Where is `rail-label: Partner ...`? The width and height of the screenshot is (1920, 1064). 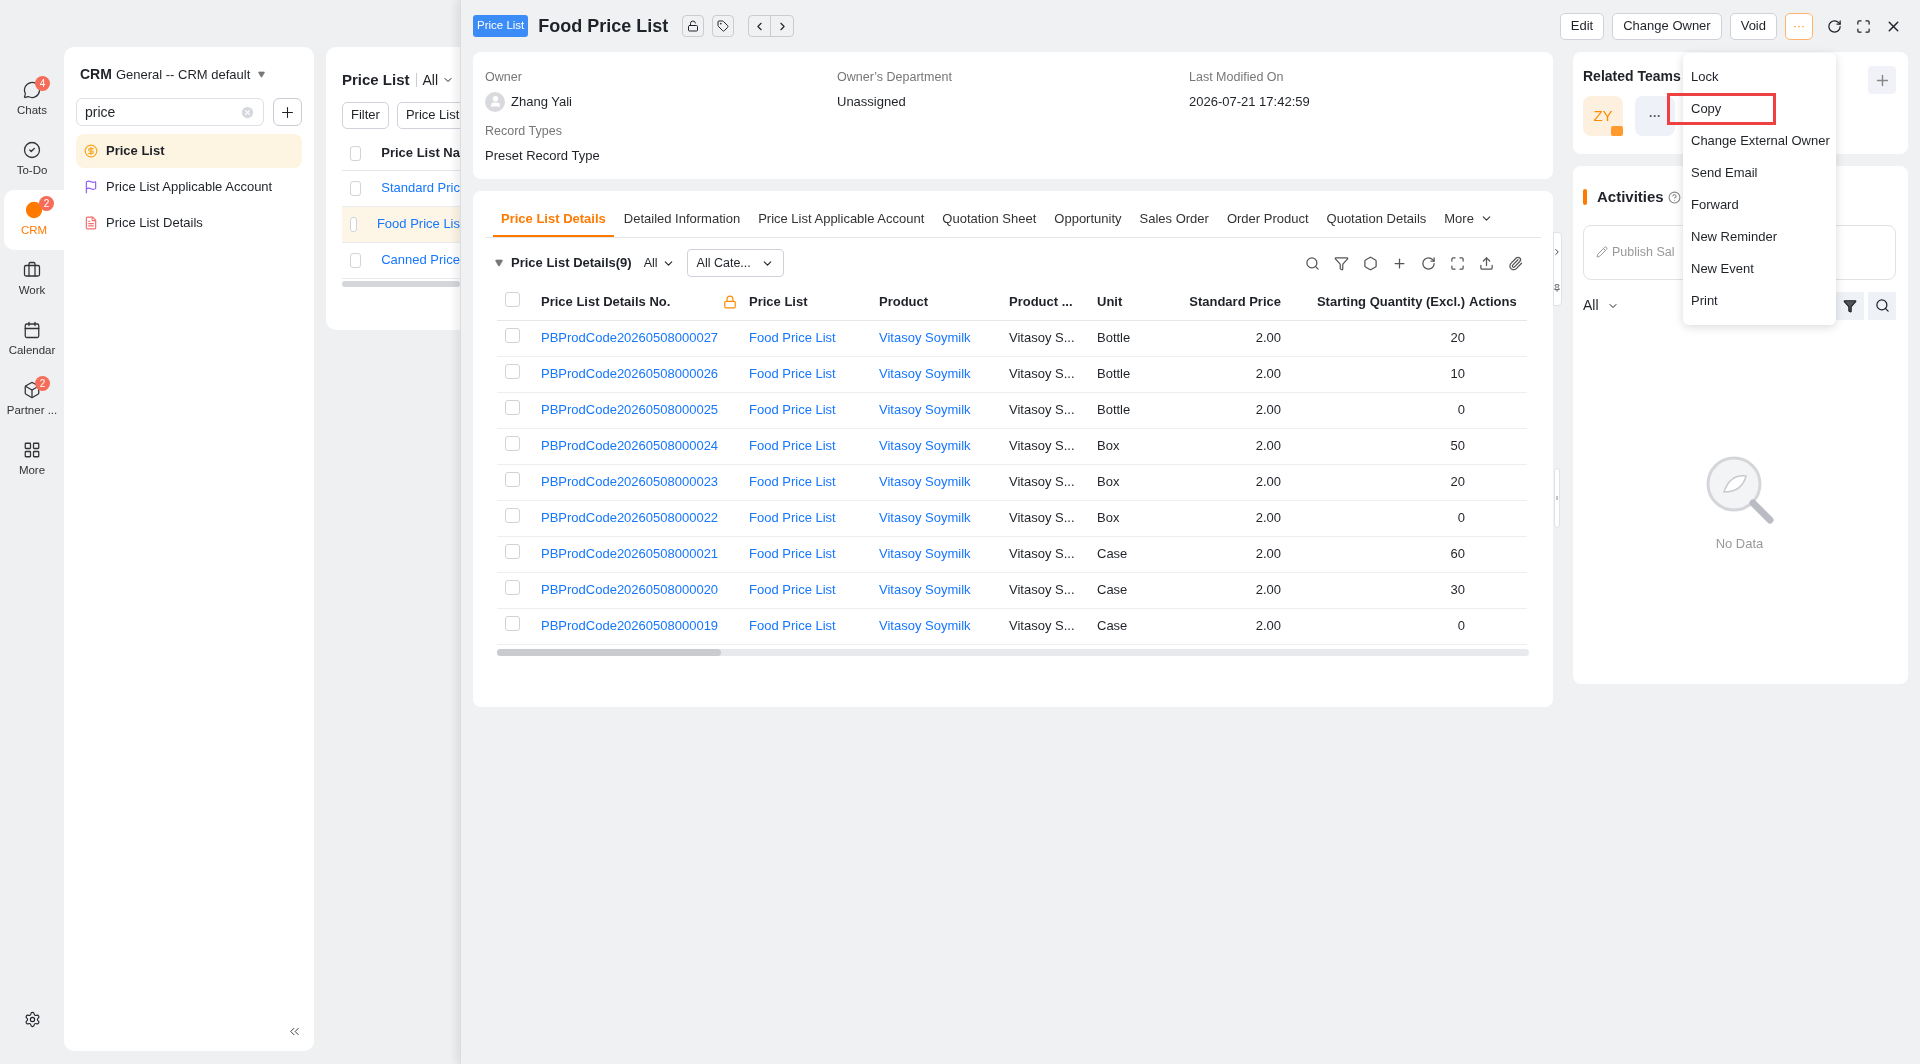
rail-label: Partner ... is located at coordinates (32, 410).